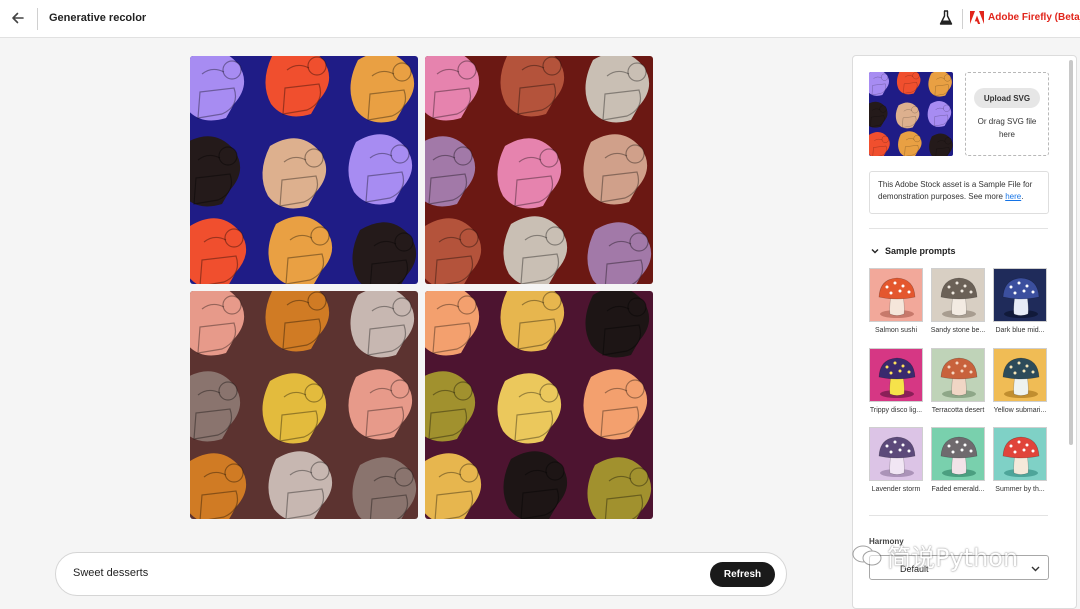 The width and height of the screenshot is (1080, 609). I want to click on sample-label: Lavender storm, so click(896, 489).